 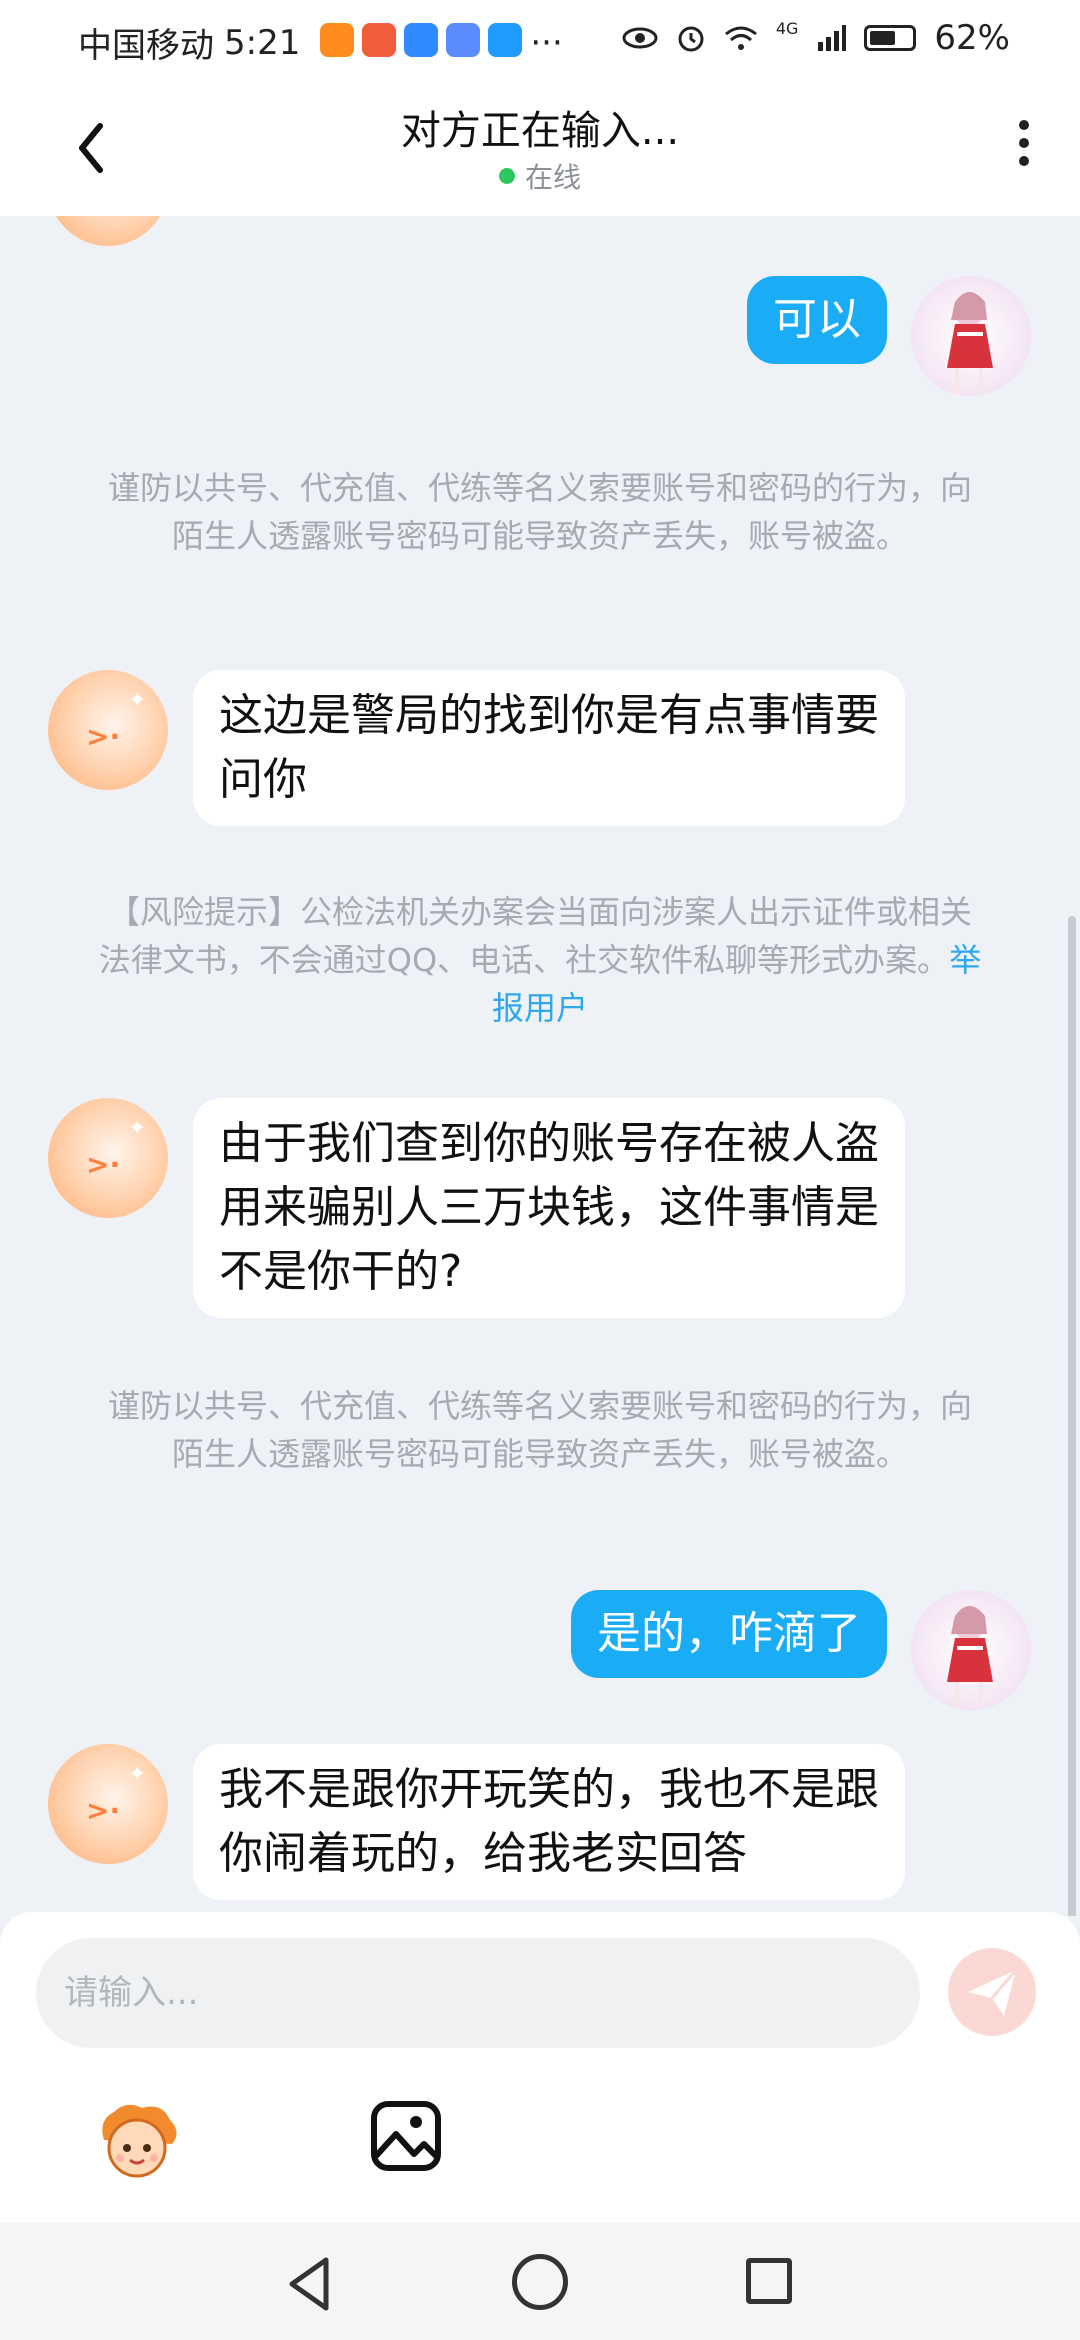 I want to click on wifi-icon, so click(x=740, y=38).